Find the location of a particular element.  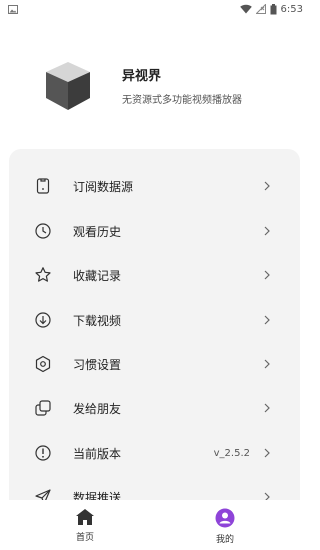

menu-label: 收藏记录 is located at coordinates (97, 275).